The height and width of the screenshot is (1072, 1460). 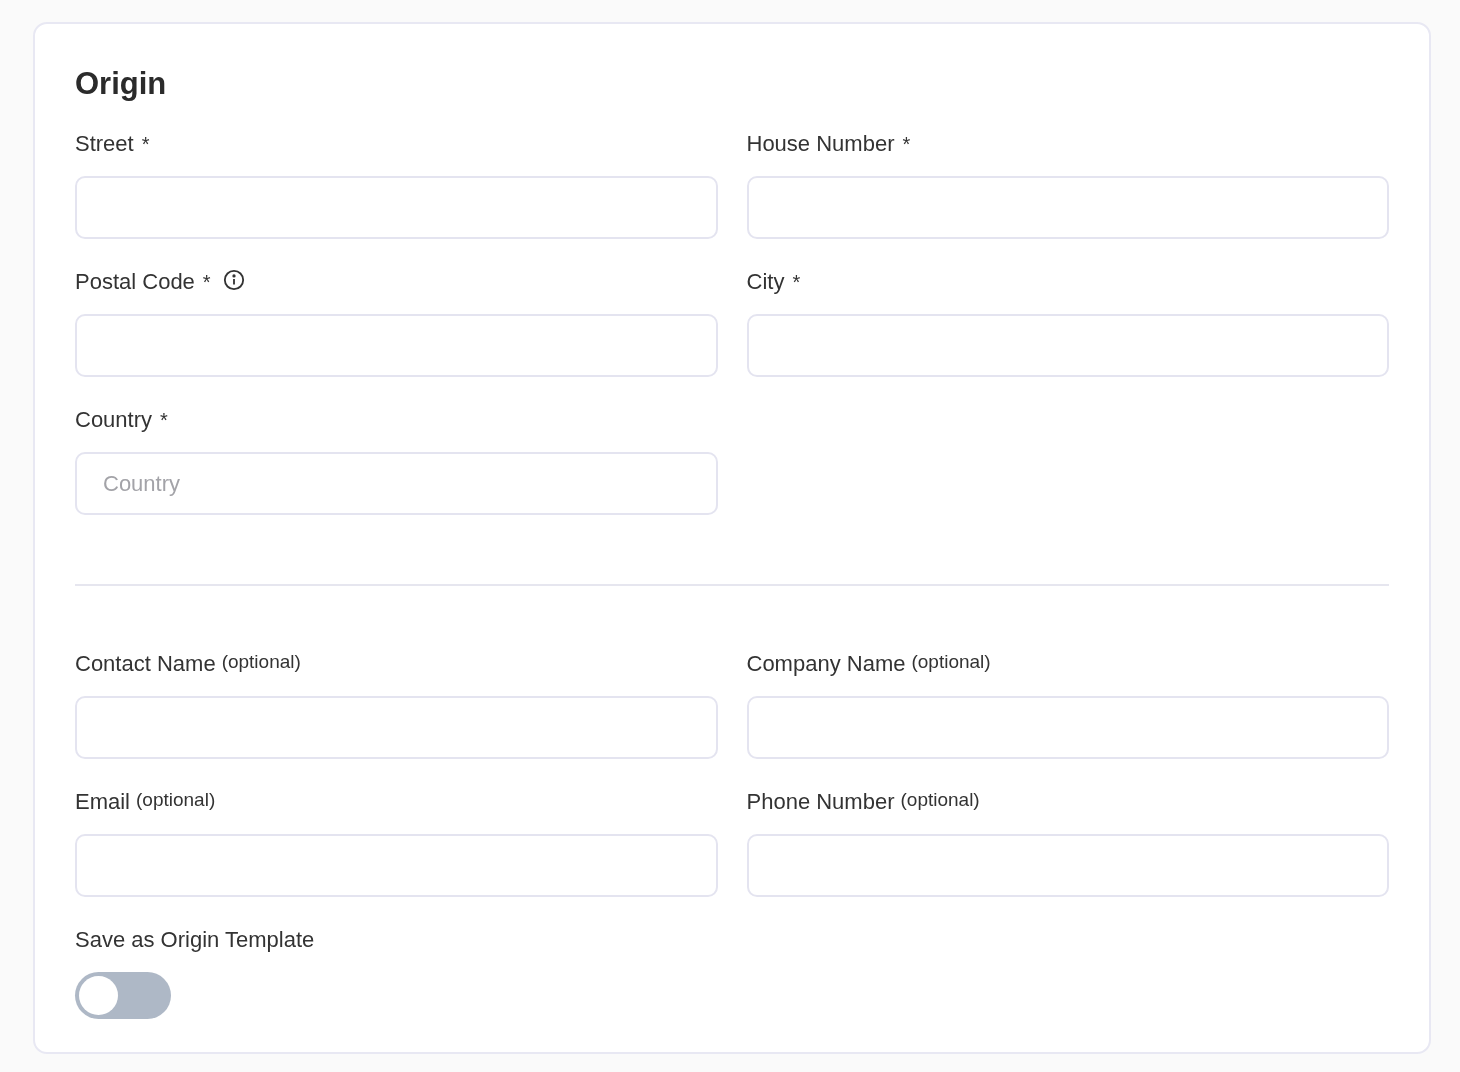 What do you see at coordinates (820, 802) in the screenshot?
I see `field-label: Phone Number` at bounding box center [820, 802].